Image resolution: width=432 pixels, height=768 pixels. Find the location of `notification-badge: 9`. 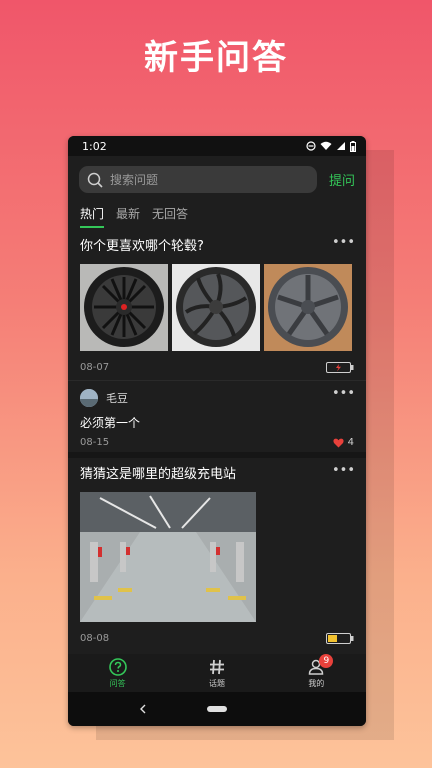

notification-badge: 9 is located at coordinates (326, 660).